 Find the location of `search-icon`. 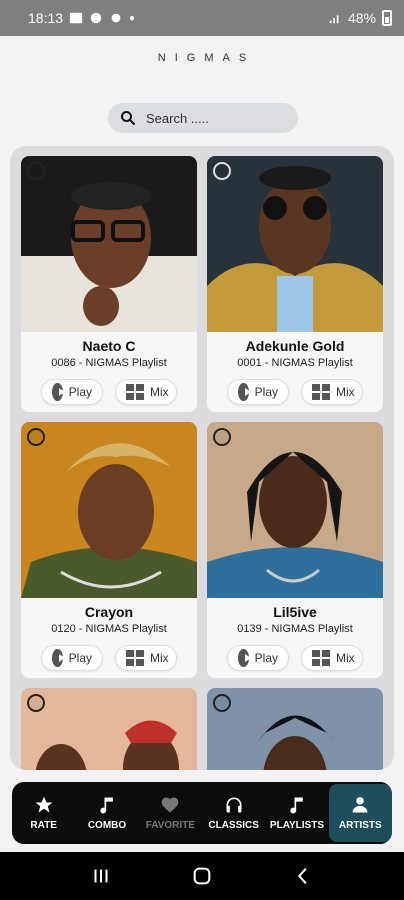

search-icon is located at coordinates (128, 118).